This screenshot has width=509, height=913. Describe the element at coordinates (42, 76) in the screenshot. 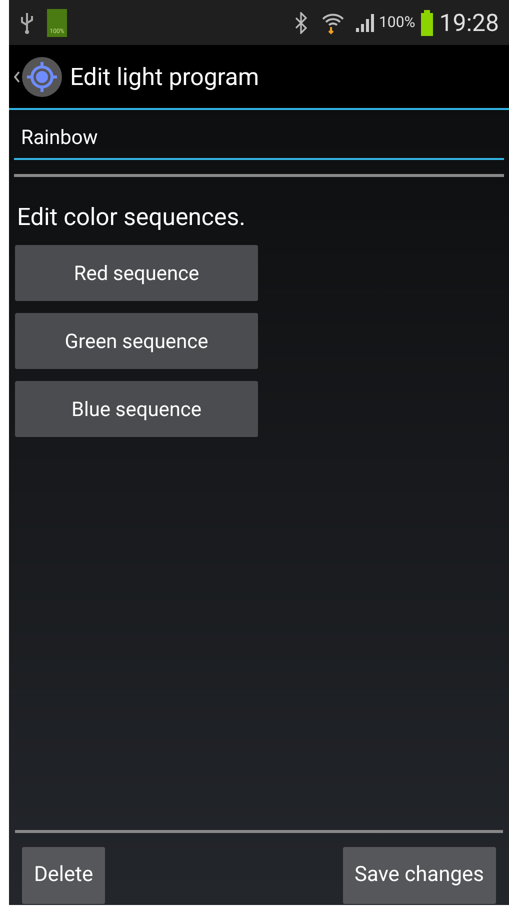

I see `target-icon` at that location.